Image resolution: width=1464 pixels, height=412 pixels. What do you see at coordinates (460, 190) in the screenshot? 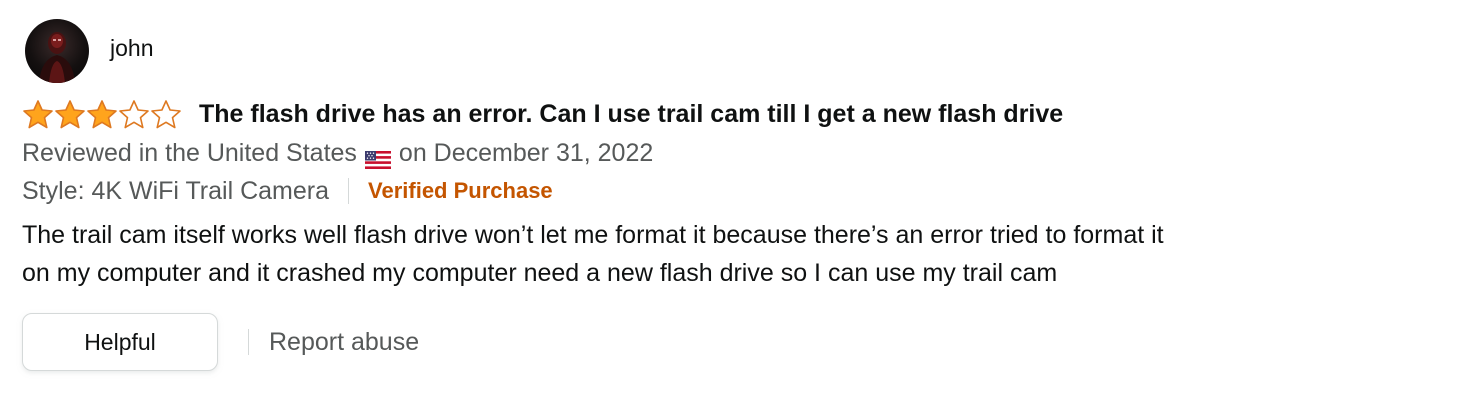
I see `verified-purchase-badge: Verified Purchase` at bounding box center [460, 190].